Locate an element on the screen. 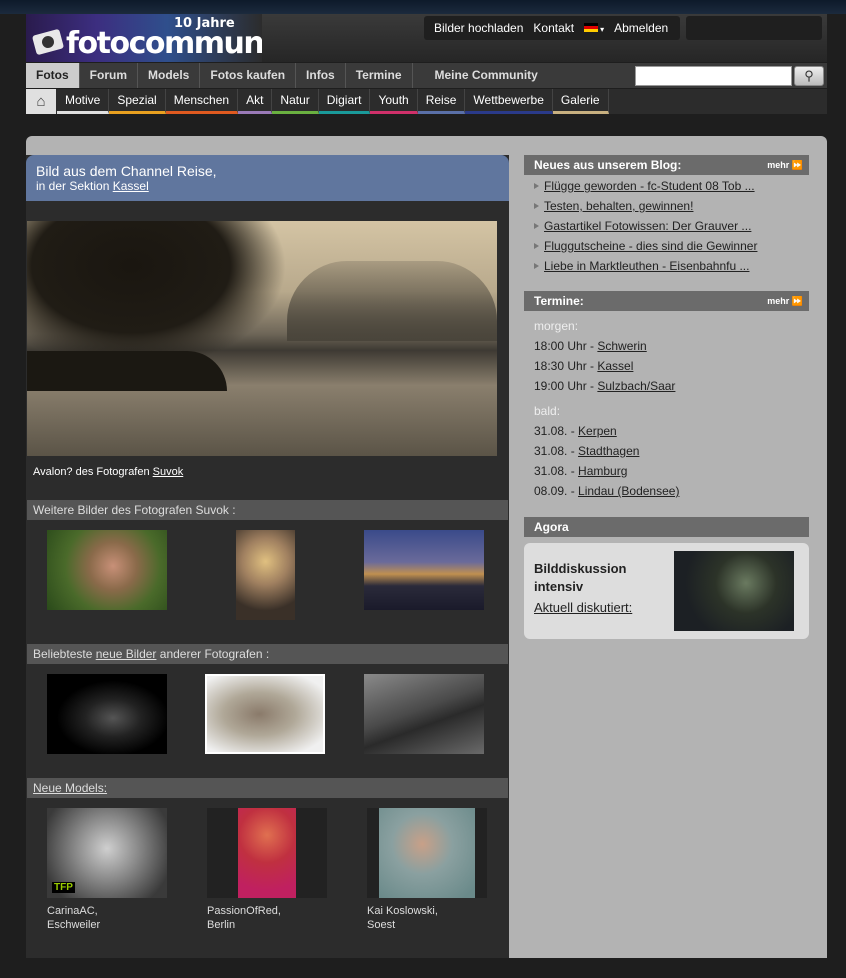 The width and height of the screenshot is (846, 978). category-natur: Natur is located at coordinates (295, 101).